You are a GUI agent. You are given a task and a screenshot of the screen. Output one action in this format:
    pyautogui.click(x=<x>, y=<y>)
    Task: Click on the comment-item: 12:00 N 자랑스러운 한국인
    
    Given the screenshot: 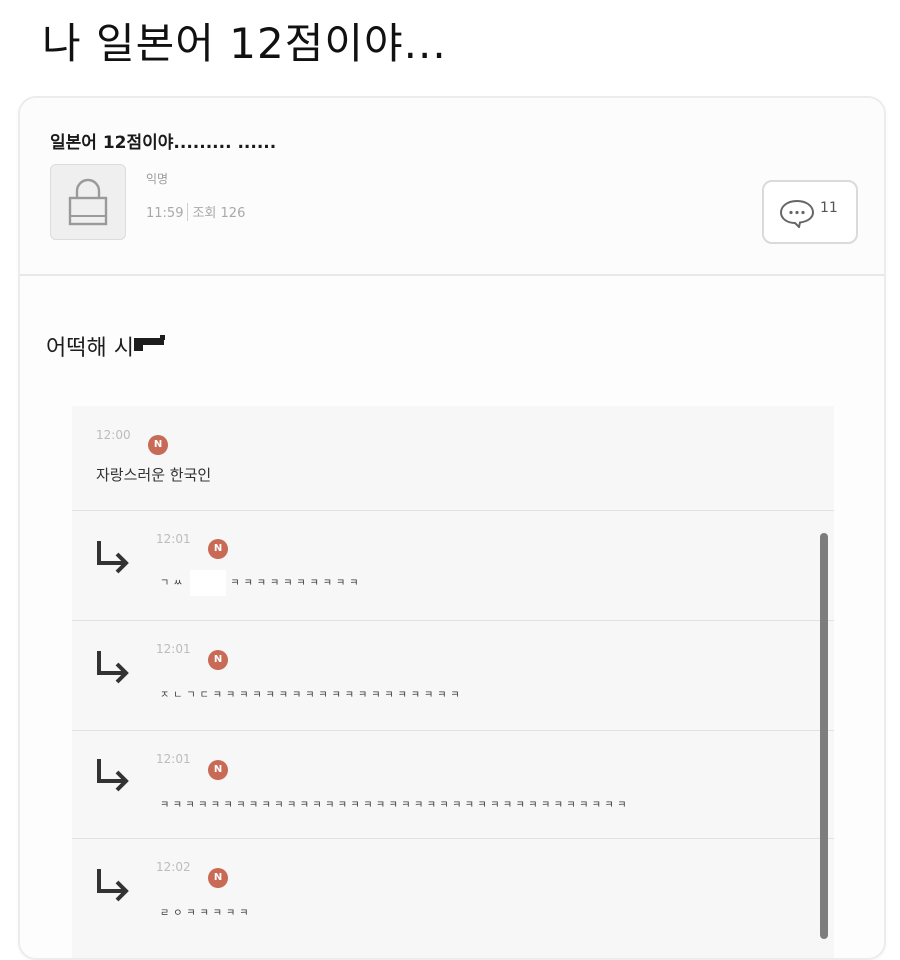 What is the action you would take?
    pyautogui.click(x=453, y=458)
    